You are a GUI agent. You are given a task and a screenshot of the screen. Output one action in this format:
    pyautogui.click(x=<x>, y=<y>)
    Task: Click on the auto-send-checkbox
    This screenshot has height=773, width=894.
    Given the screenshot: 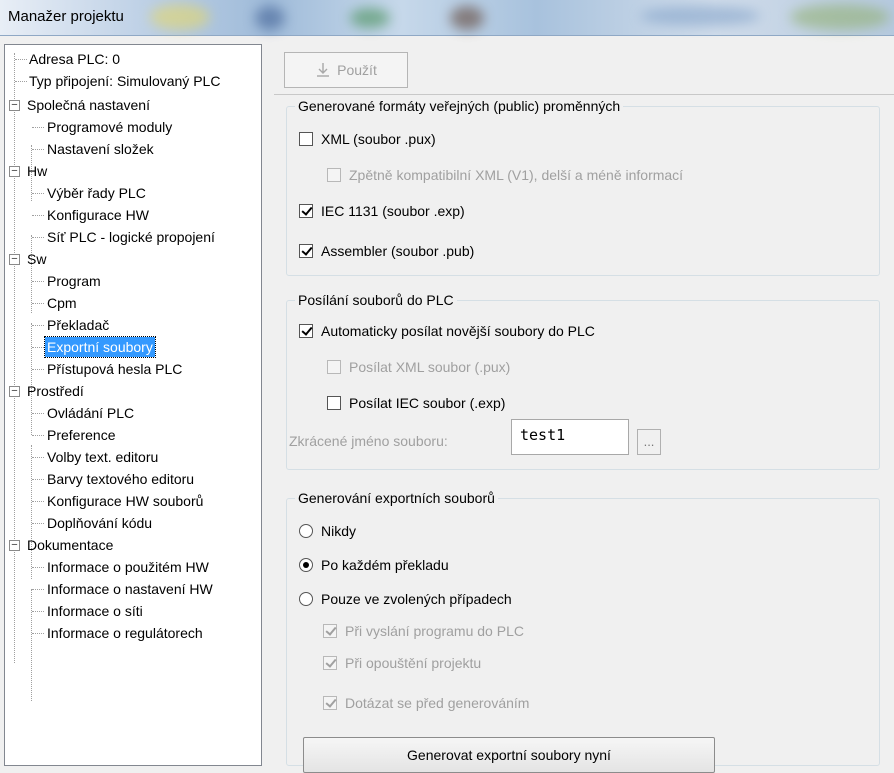 What is the action you would take?
    pyautogui.click(x=306, y=331)
    